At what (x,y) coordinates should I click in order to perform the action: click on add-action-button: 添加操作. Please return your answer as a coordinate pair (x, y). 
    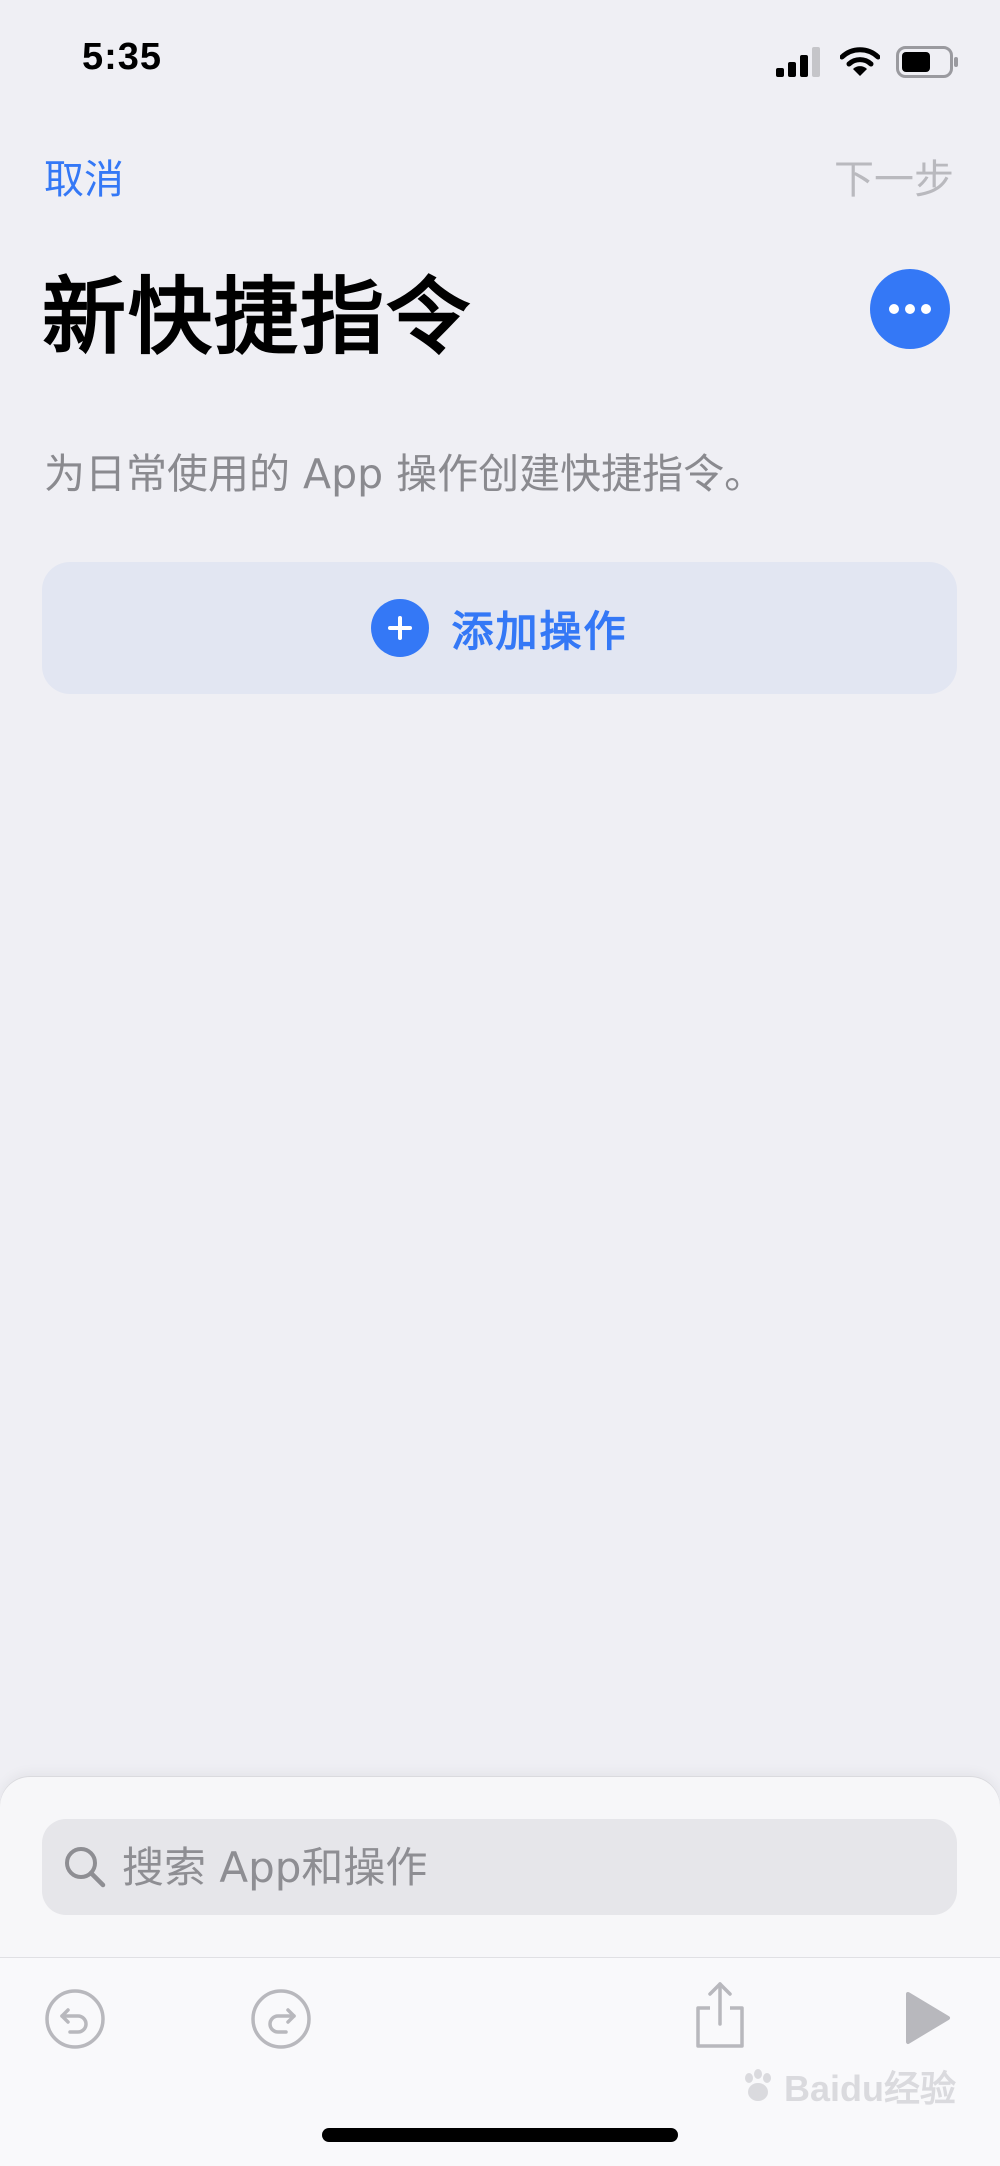
    Looking at the image, I should click on (499, 628).